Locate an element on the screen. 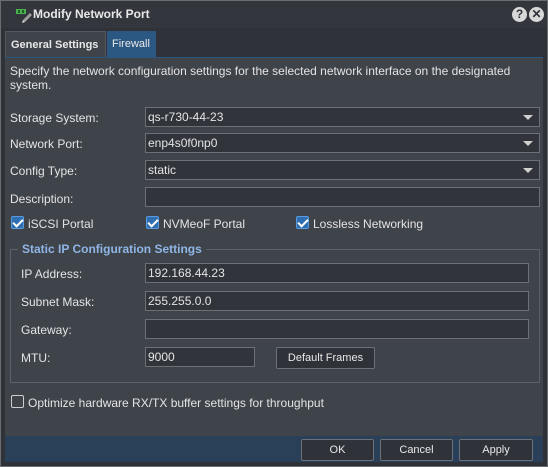 Image resolution: width=548 pixels, height=467 pixels. mtu-input: 9000 is located at coordinates (200, 357).